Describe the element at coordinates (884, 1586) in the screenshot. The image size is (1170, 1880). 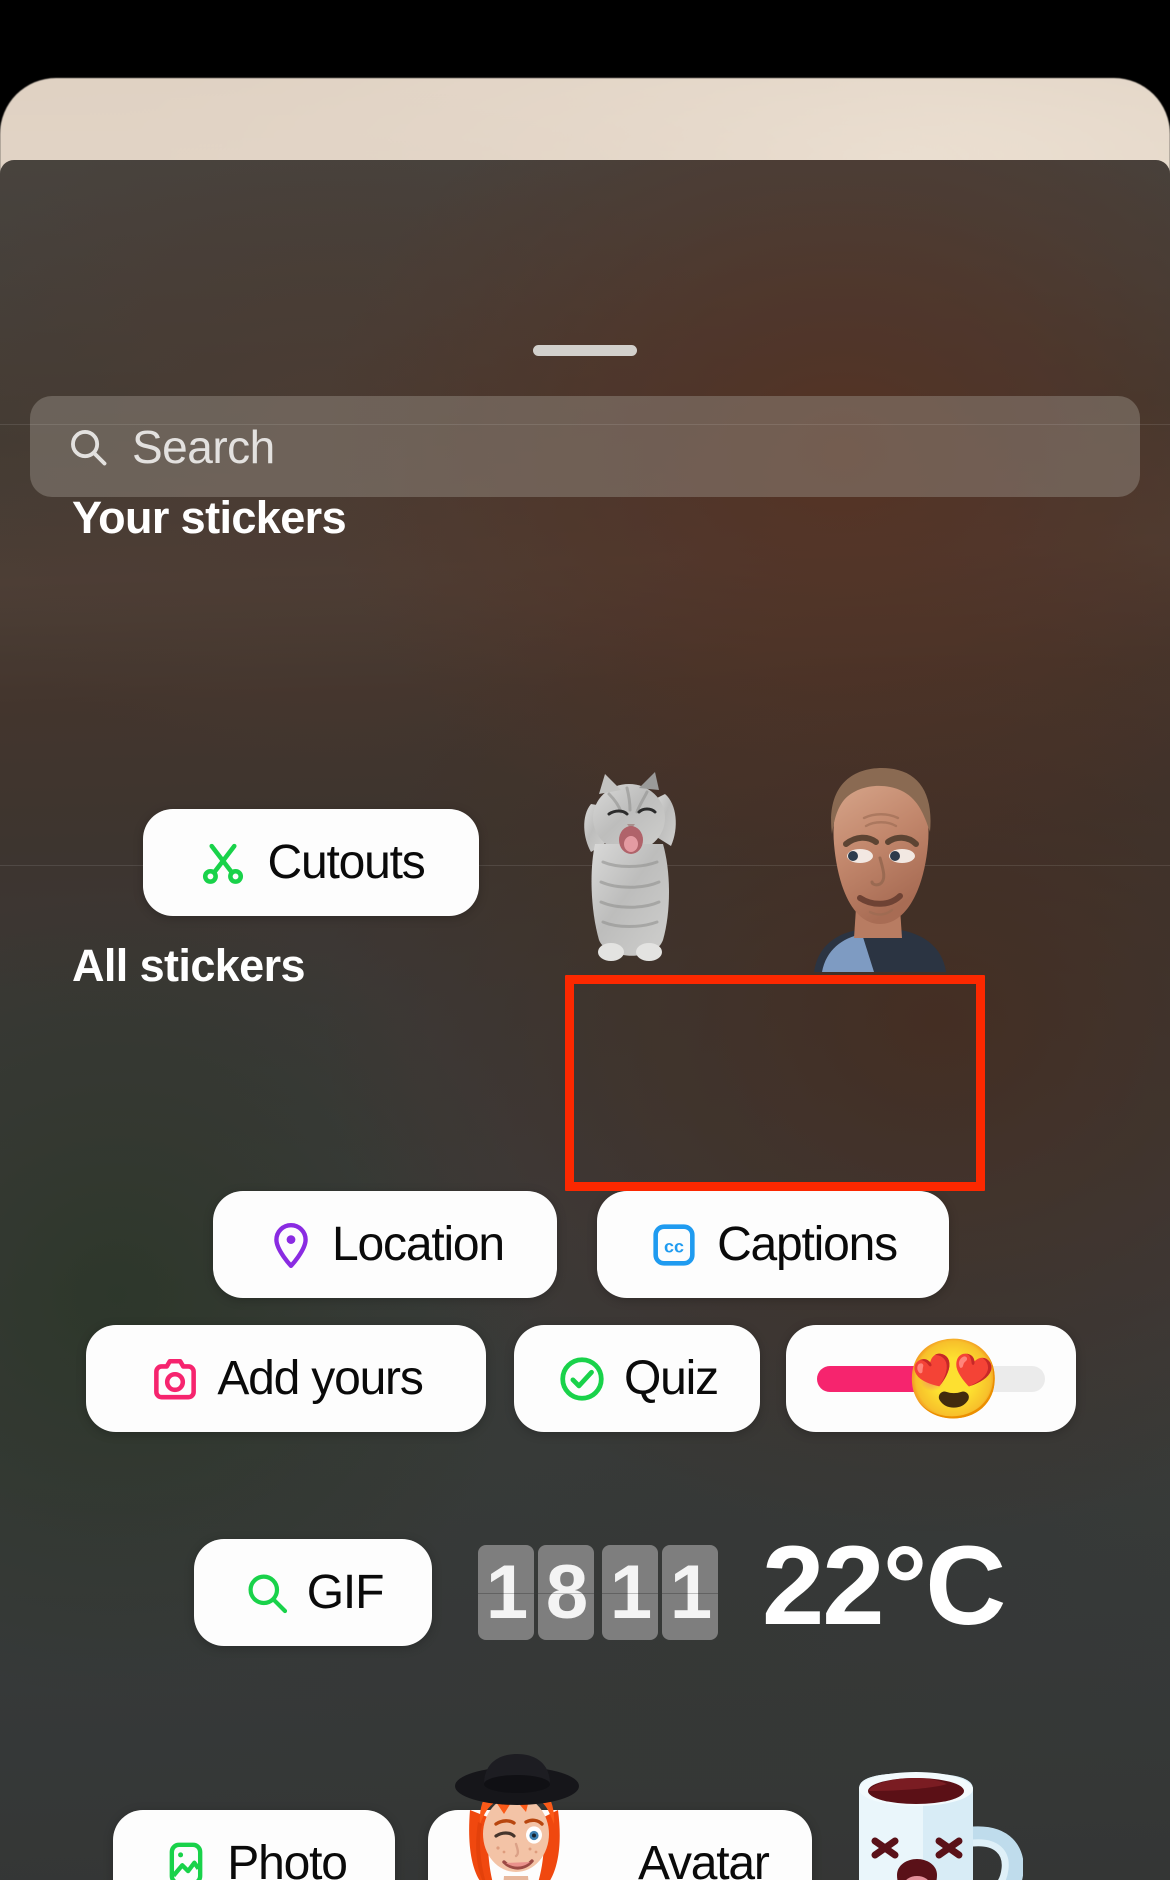
I see `temperature-sticker: 22°C` at that location.